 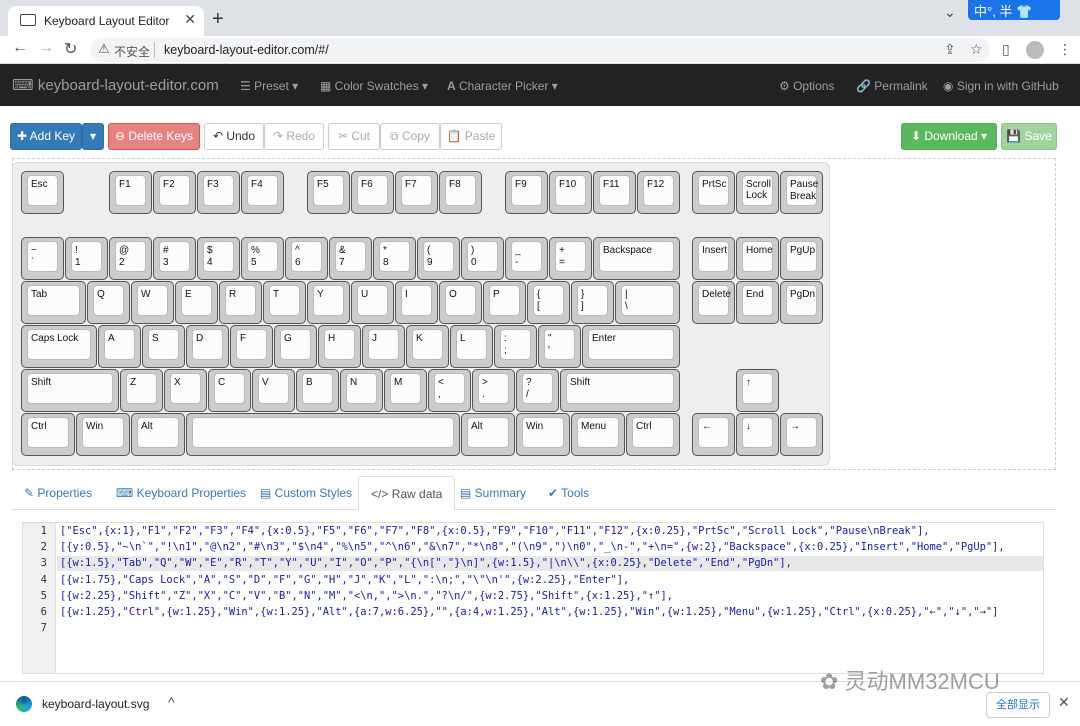 What do you see at coordinates (130, 192) in the screenshot?
I see `key: F1` at bounding box center [130, 192].